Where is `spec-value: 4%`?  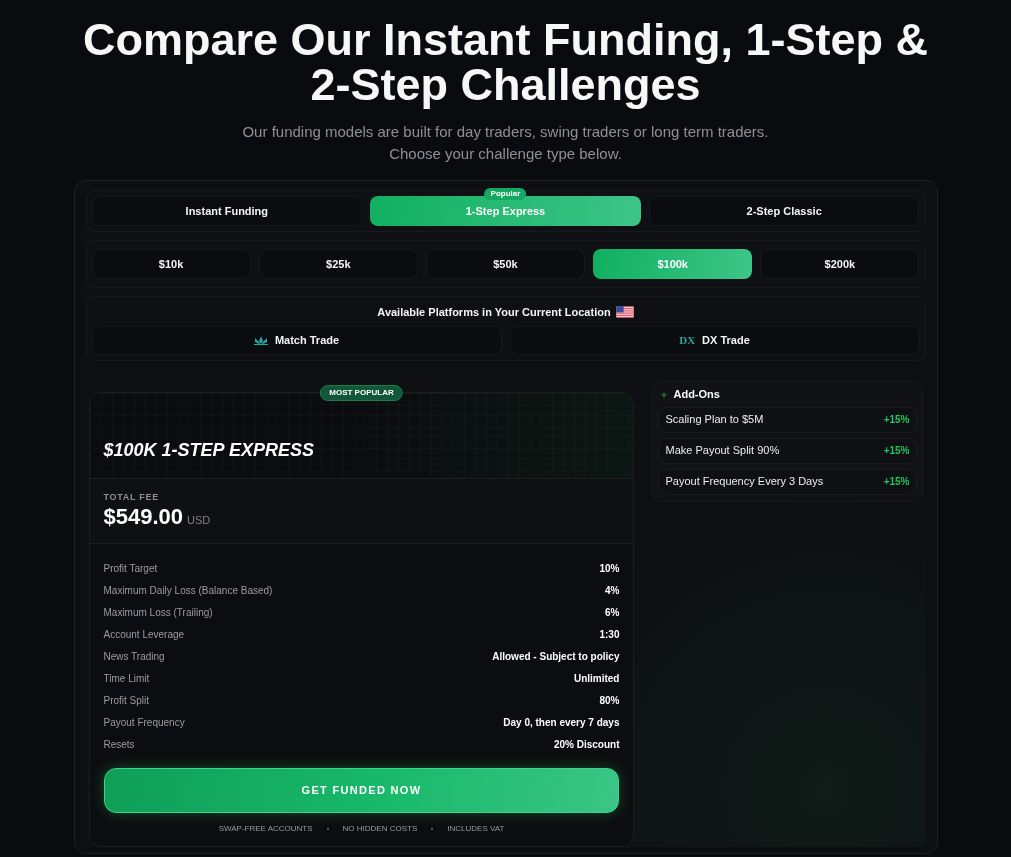 spec-value: 4% is located at coordinates (612, 591).